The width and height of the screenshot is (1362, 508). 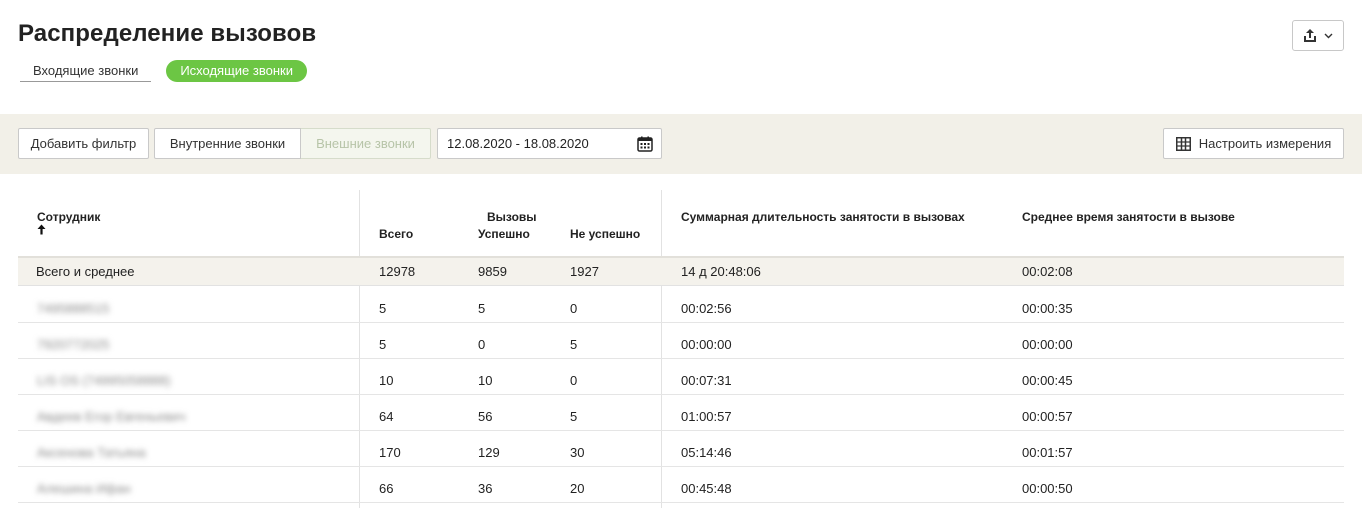 I want to click on row-total: 10, so click(x=386, y=380).